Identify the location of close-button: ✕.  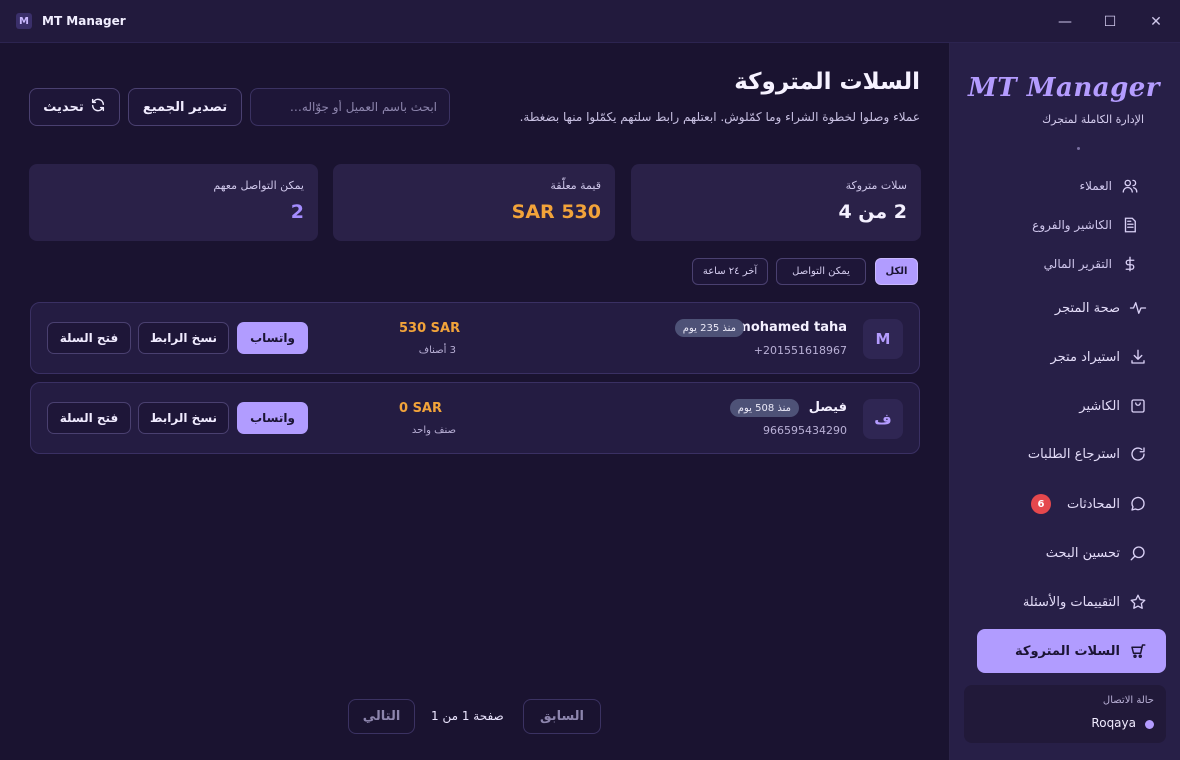
(1156, 22).